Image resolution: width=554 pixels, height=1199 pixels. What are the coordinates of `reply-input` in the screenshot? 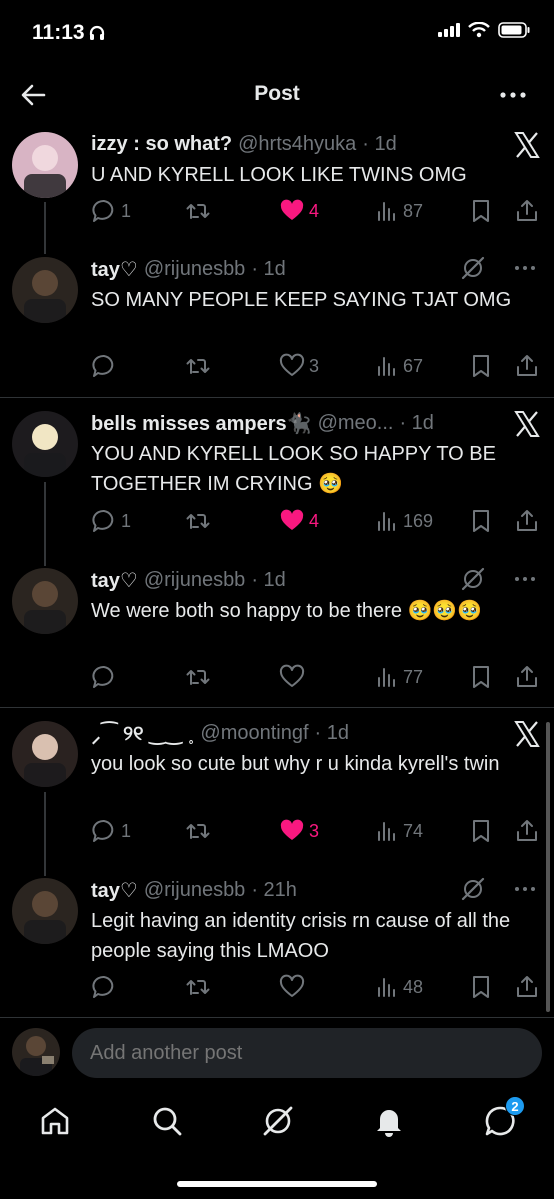 It's located at (307, 1053).